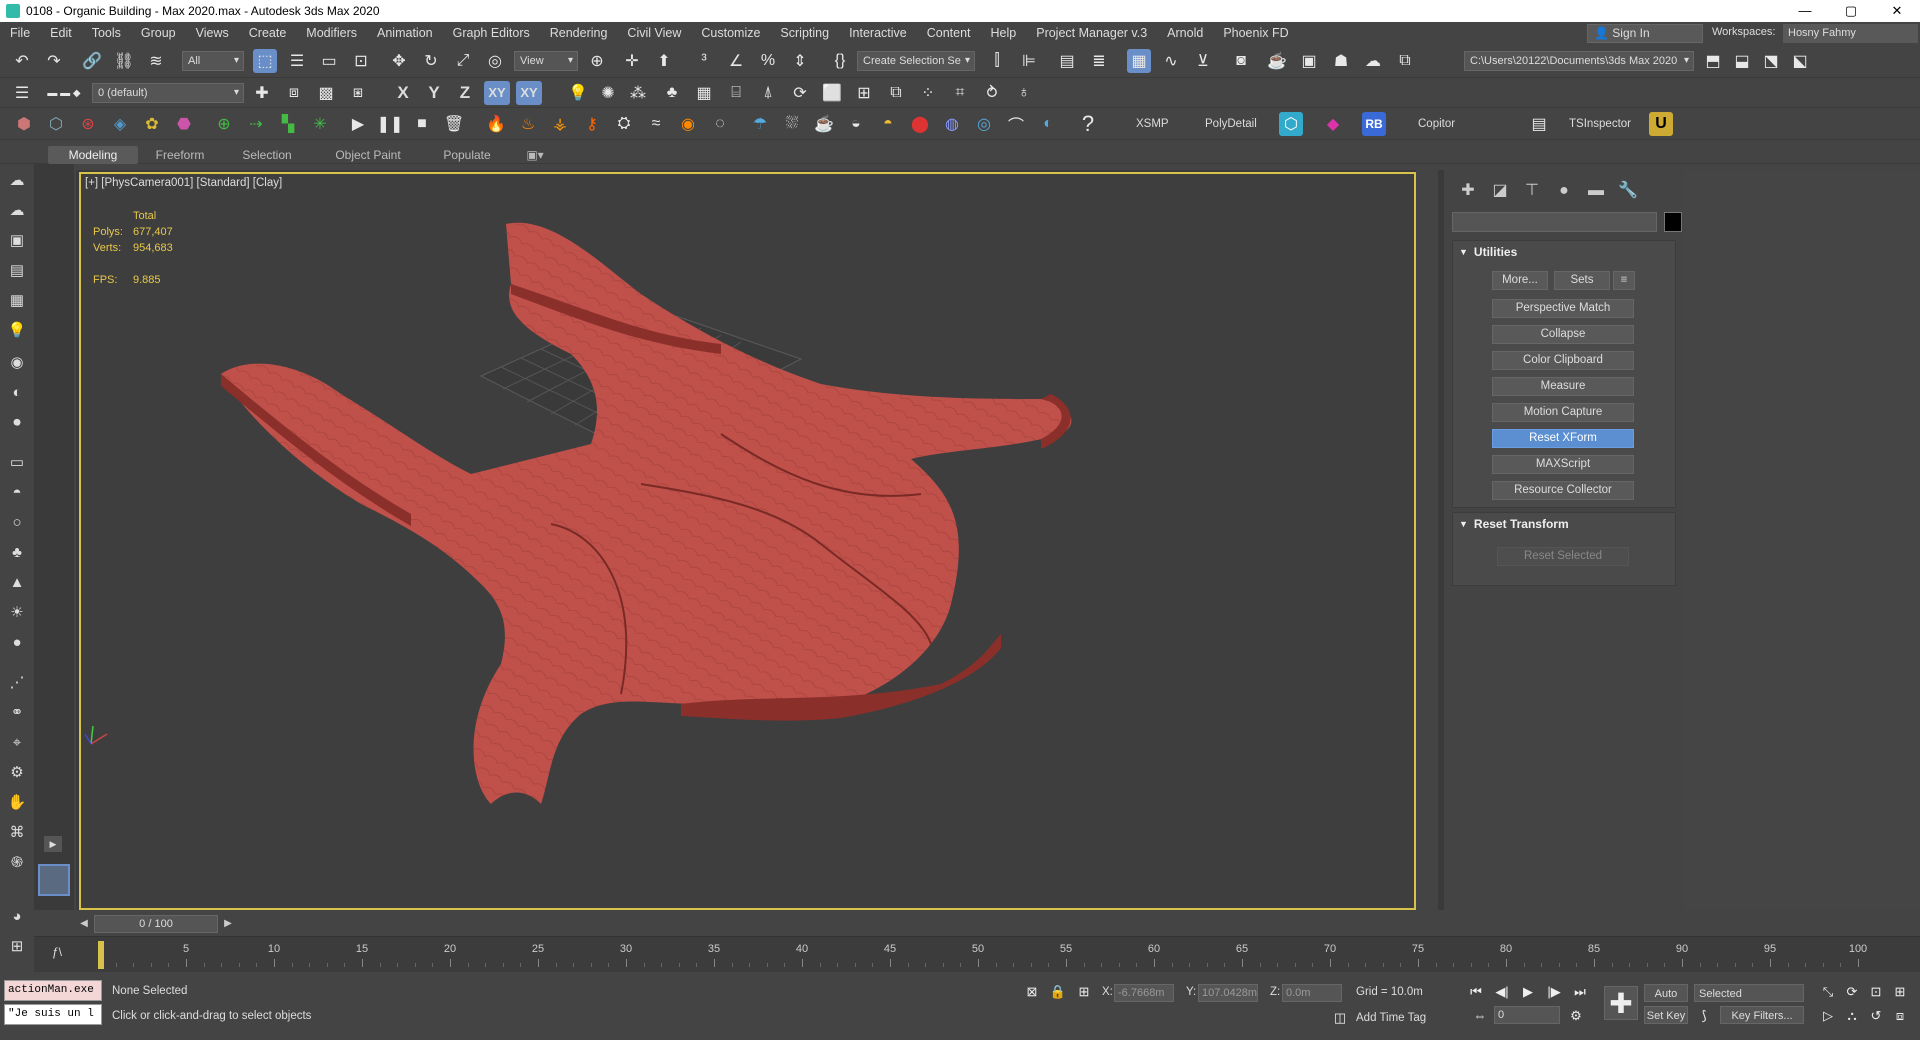  What do you see at coordinates (17, 462) in the screenshot?
I see `plane-icon: ▭` at bounding box center [17, 462].